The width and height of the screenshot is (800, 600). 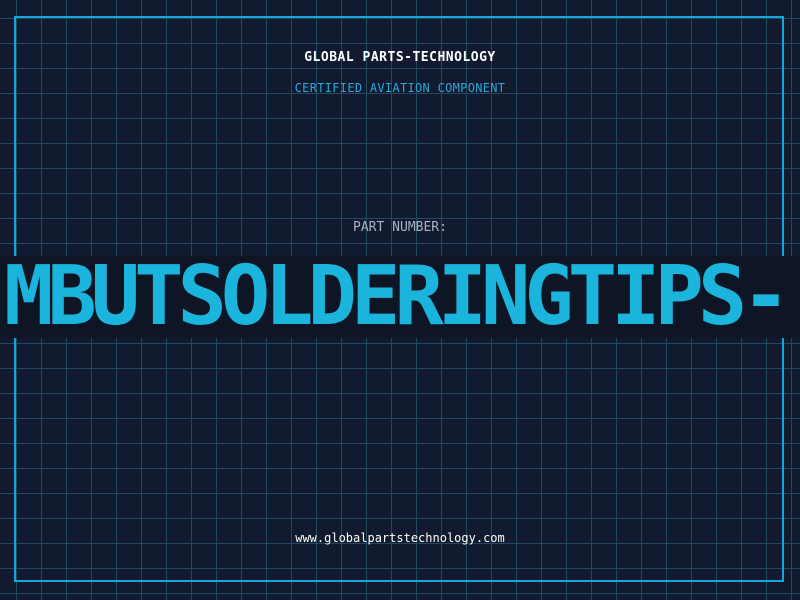 What do you see at coordinates (400, 88) in the screenshot?
I see `certification-subtitle: CERTIFIED AVIATION COMPONENT` at bounding box center [400, 88].